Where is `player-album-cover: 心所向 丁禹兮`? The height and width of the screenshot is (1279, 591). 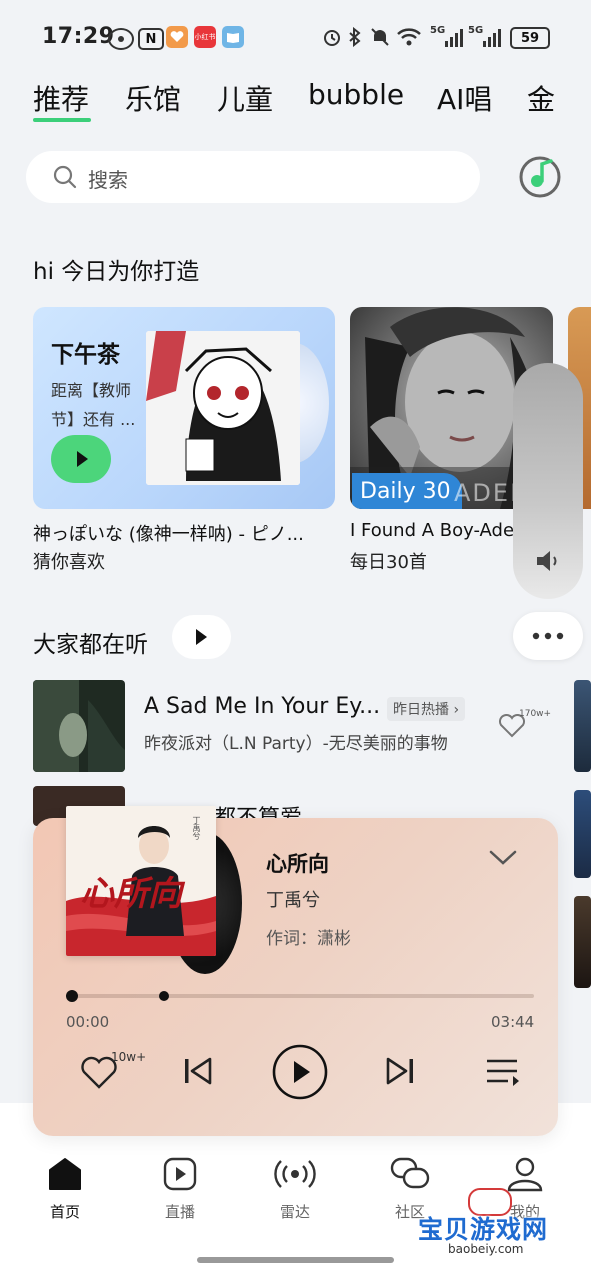 player-album-cover: 心所向 丁禹兮 is located at coordinates (141, 881).